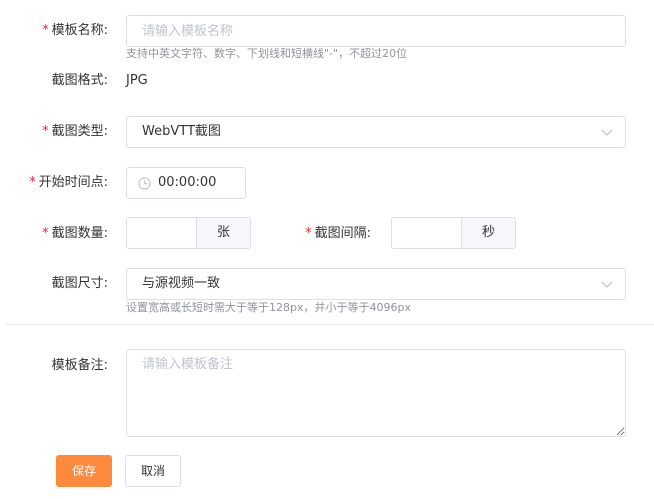 This screenshot has height=499, width=654. I want to click on shot-type-select: WebVTT截图, so click(376, 132).